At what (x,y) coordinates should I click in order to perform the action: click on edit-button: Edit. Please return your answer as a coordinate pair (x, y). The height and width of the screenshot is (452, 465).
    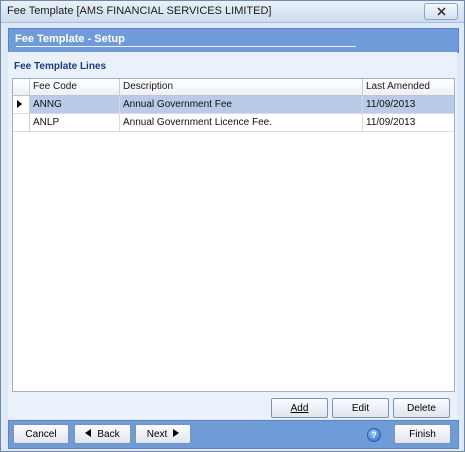
    Looking at the image, I should click on (360, 408).